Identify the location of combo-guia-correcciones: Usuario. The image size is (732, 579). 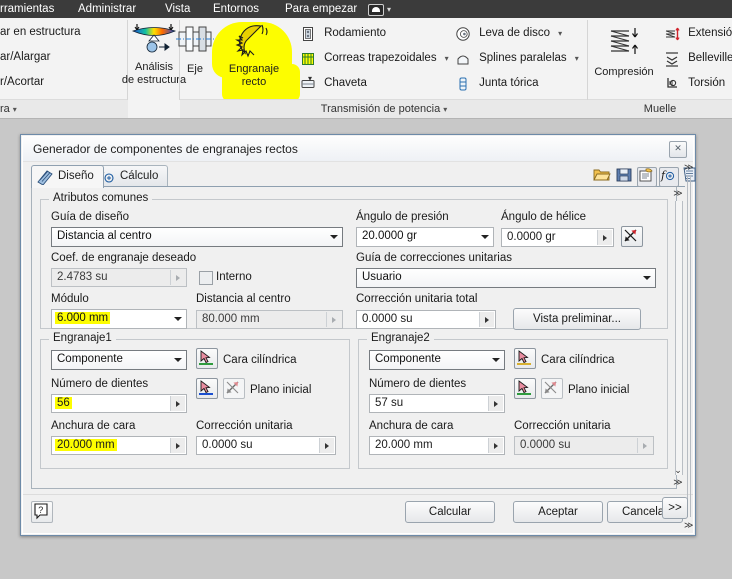
(506, 278).